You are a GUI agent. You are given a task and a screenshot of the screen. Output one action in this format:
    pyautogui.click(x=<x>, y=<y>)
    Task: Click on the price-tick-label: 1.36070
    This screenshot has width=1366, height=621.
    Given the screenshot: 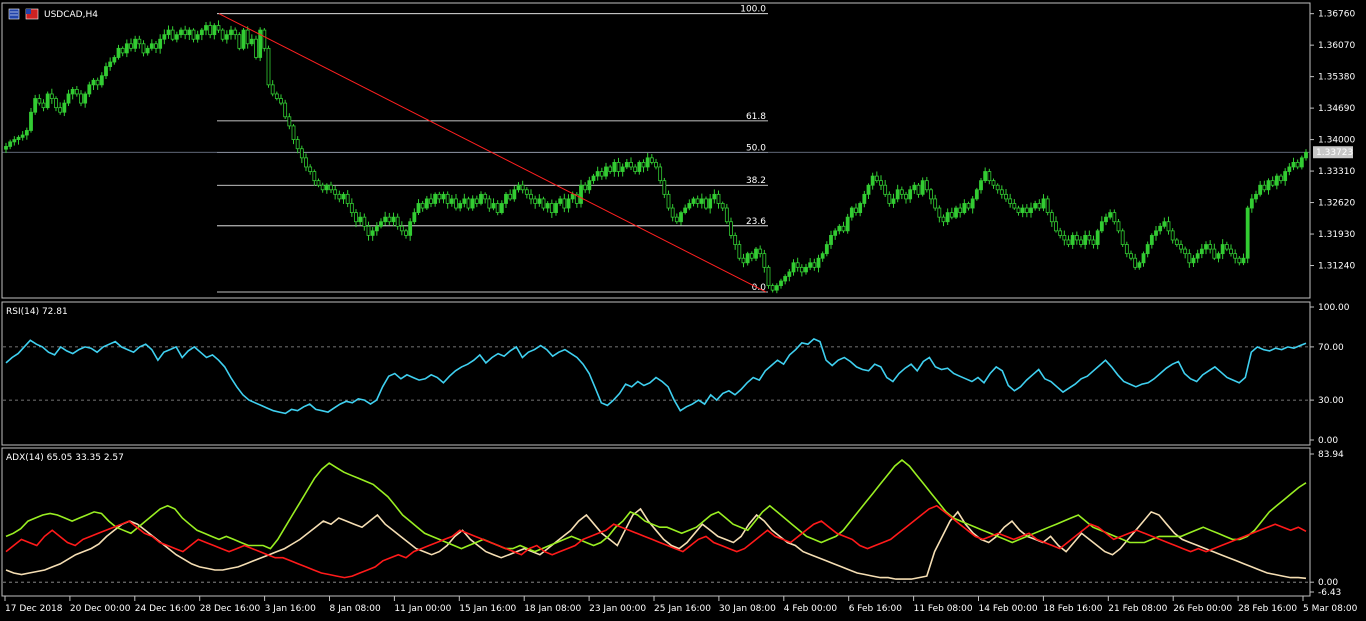 What is the action you would take?
    pyautogui.click(x=1336, y=46)
    